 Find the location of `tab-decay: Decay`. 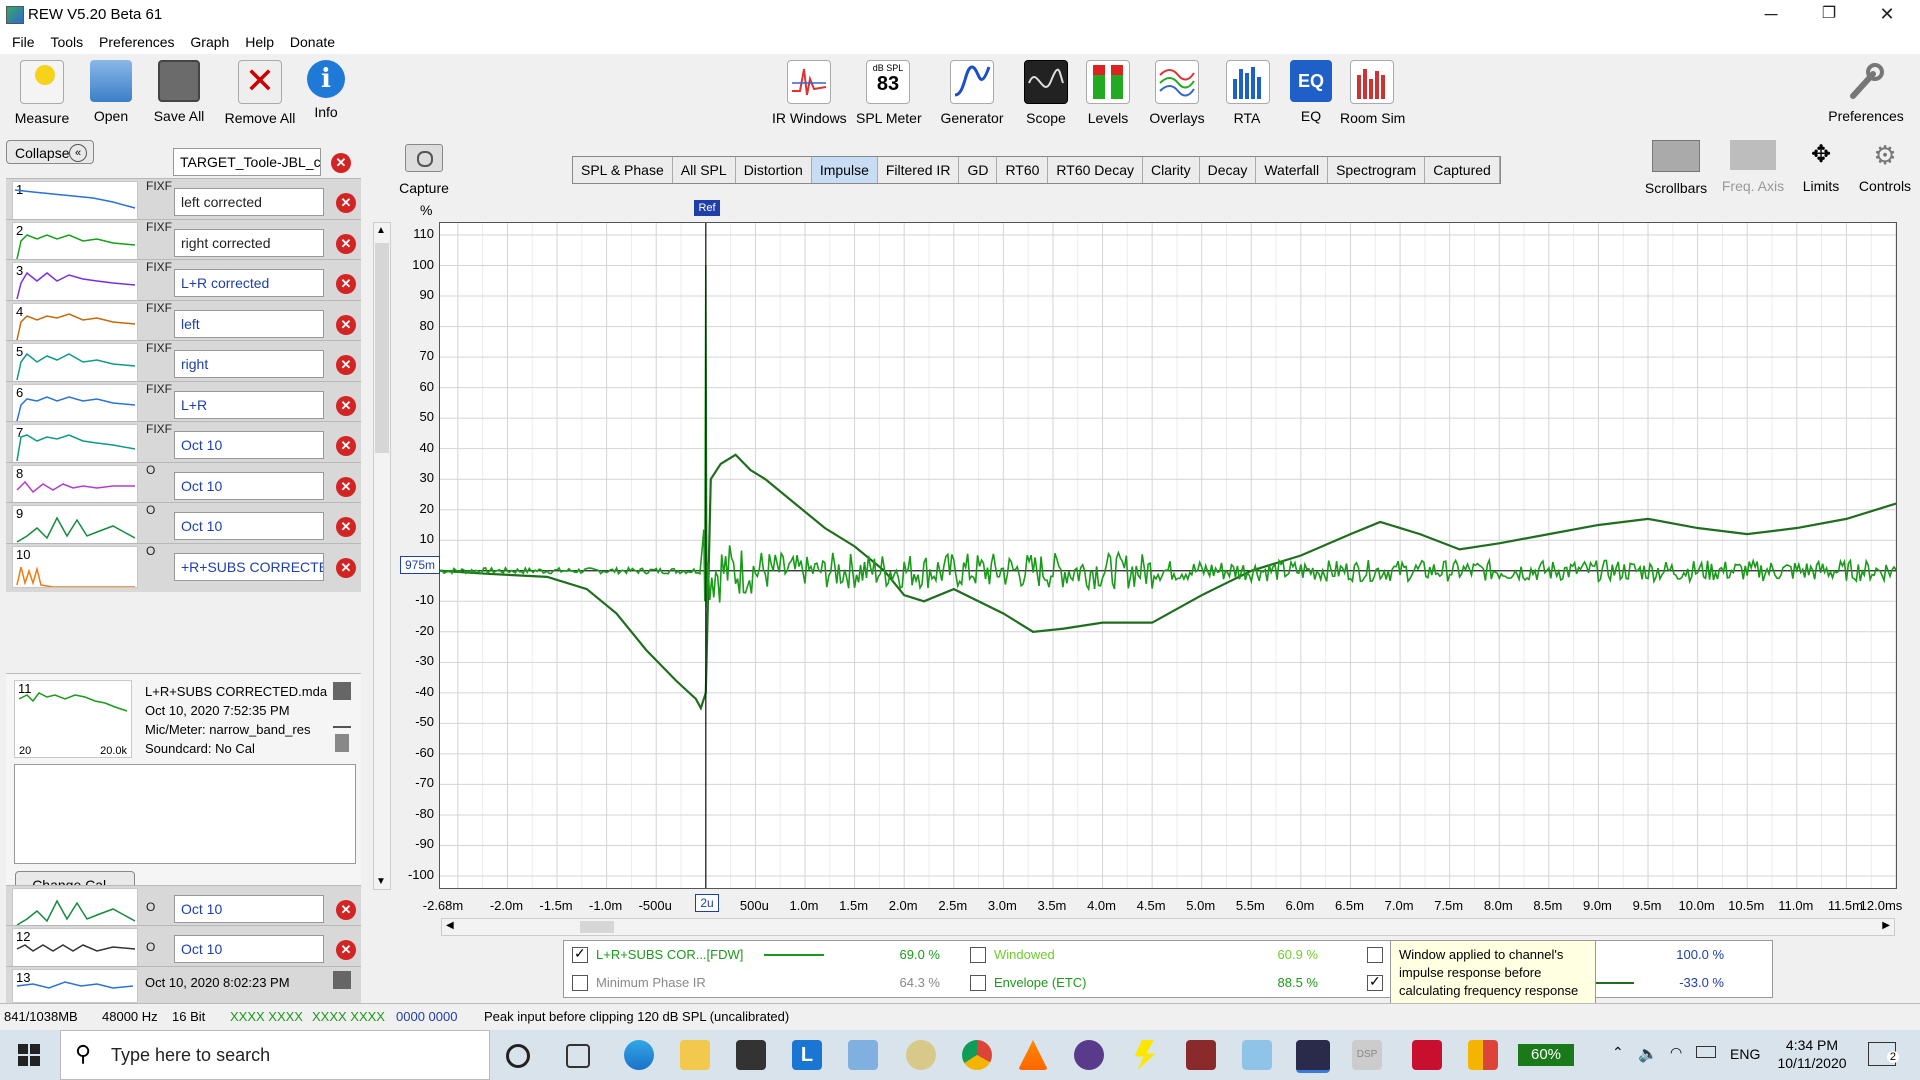

tab-decay: Decay is located at coordinates (1228, 170).